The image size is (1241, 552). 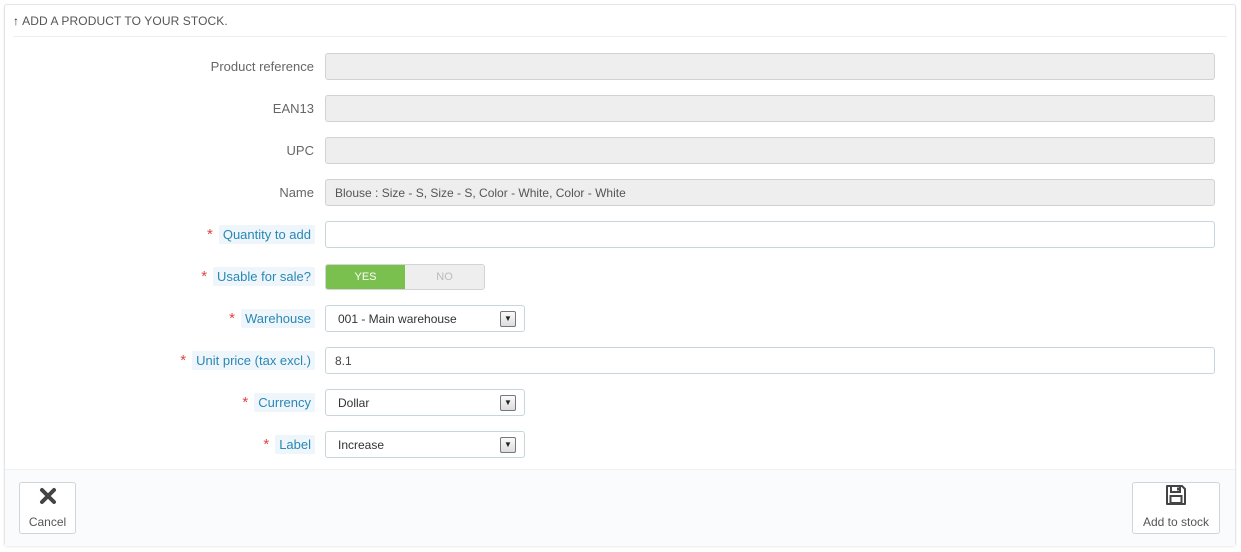 What do you see at coordinates (770, 150) in the screenshot?
I see `upc-input` at bounding box center [770, 150].